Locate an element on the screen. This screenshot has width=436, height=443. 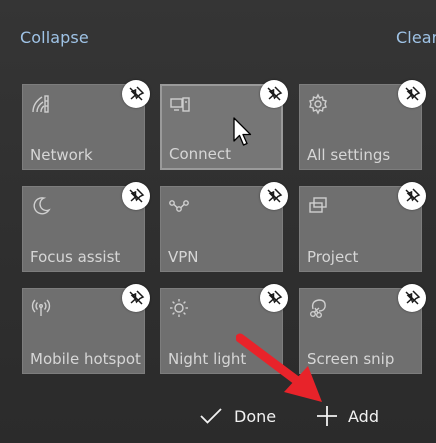
tile-label: Connect is located at coordinates (200, 154).